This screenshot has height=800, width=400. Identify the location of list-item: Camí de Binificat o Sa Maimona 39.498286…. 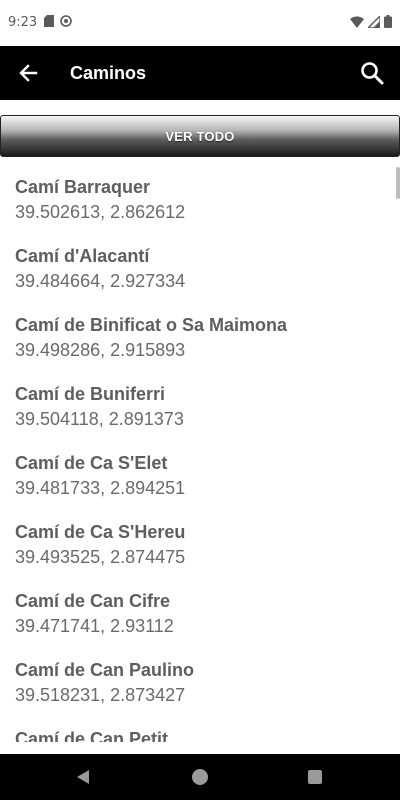
(200, 337).